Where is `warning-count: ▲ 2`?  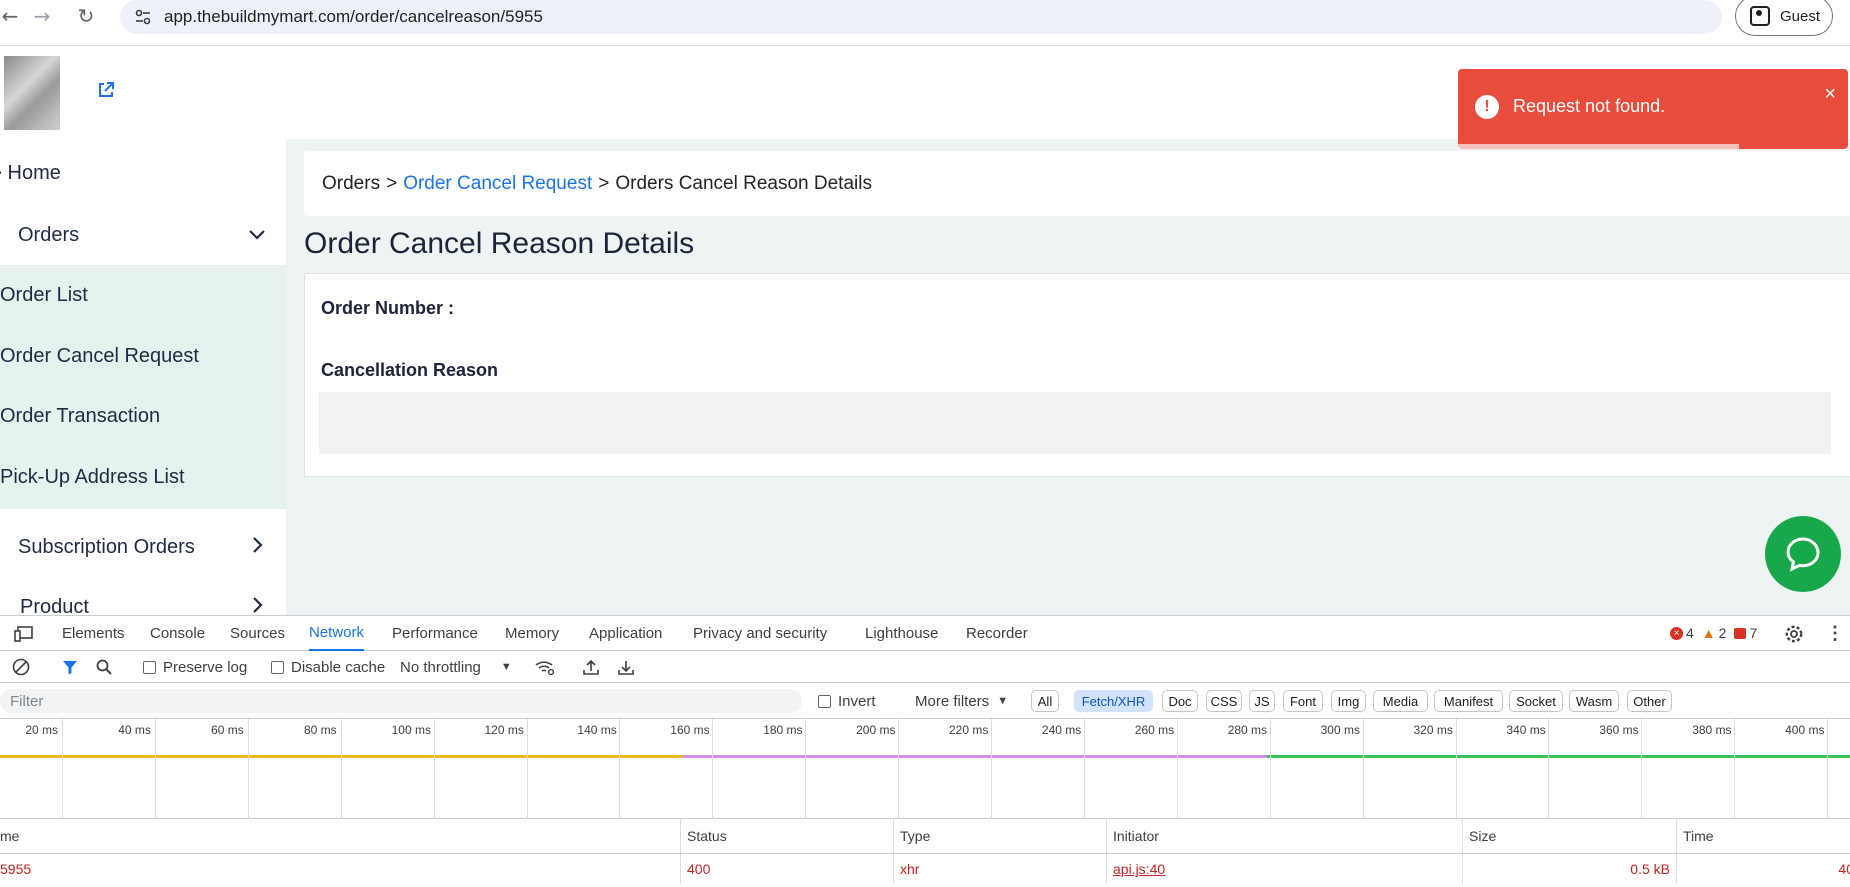
warning-count: ▲ 2 is located at coordinates (1714, 633).